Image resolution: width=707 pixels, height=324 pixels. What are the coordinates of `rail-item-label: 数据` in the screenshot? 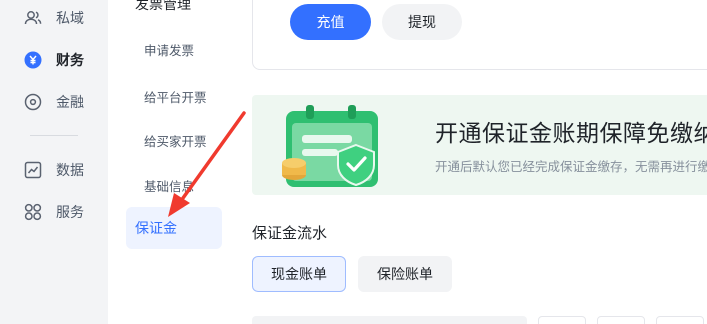 It's located at (70, 170).